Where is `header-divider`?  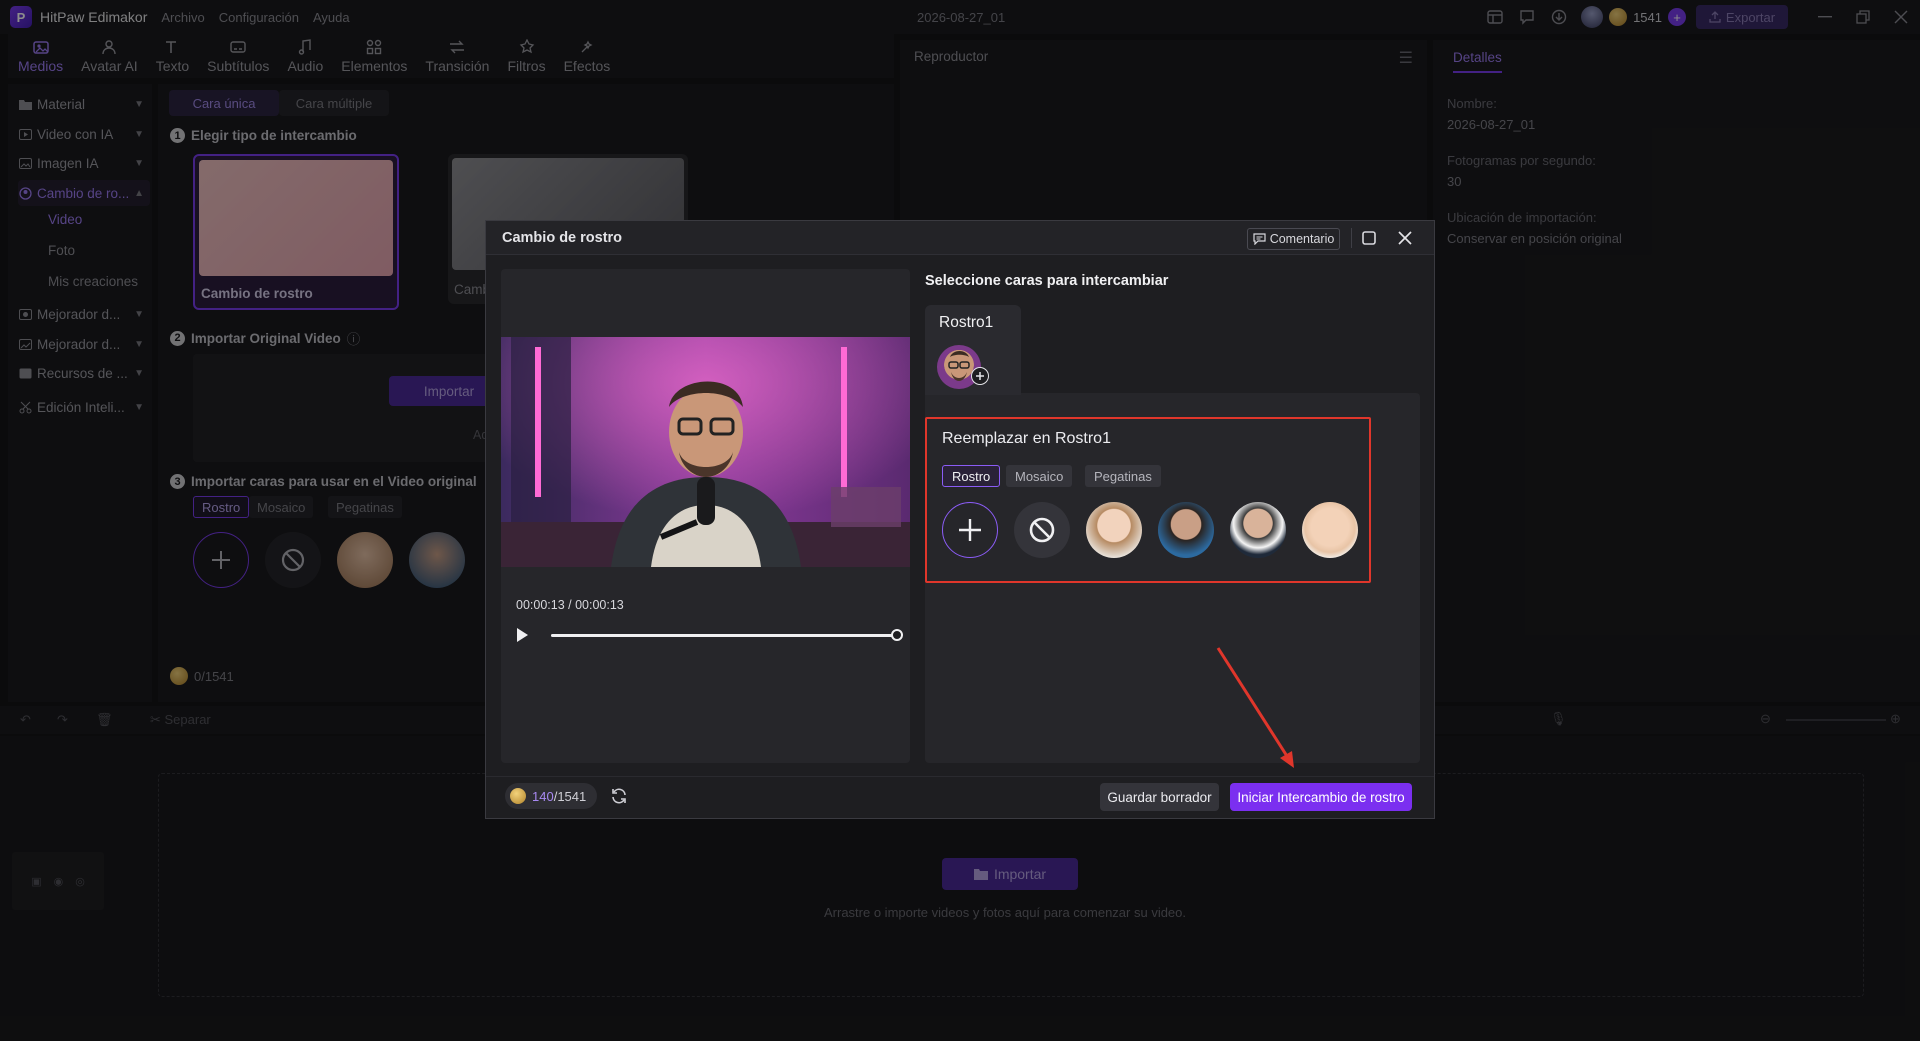 header-divider is located at coordinates (1351, 238).